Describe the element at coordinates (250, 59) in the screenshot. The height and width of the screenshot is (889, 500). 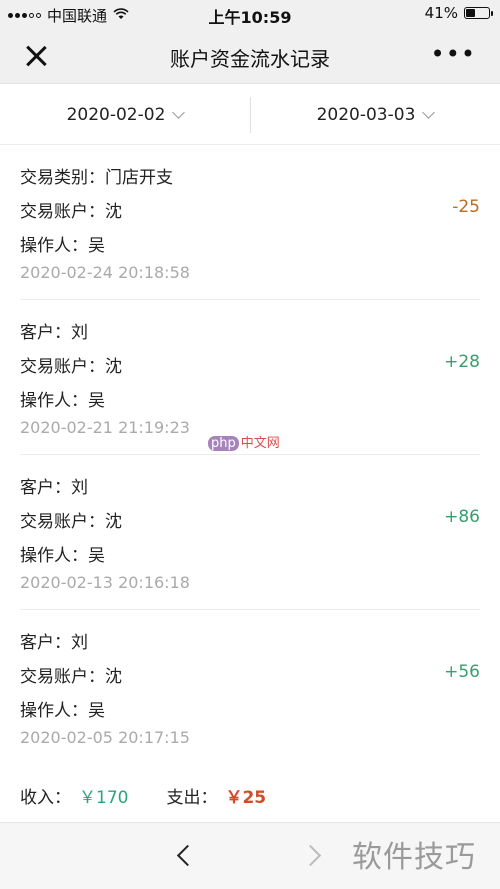
I see `page-title: 账户资金流水记录` at that location.